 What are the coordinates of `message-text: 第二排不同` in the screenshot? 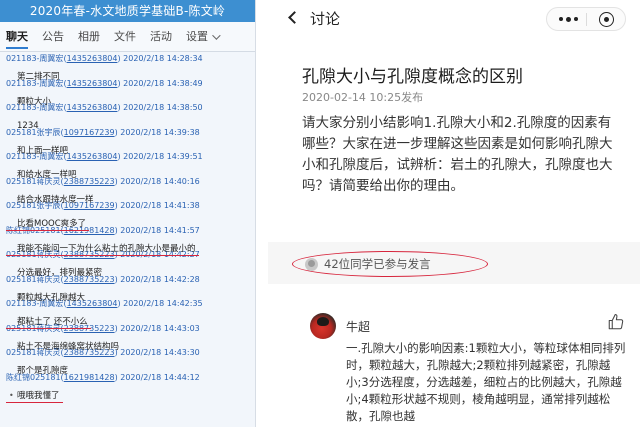 It's located at (38, 77).